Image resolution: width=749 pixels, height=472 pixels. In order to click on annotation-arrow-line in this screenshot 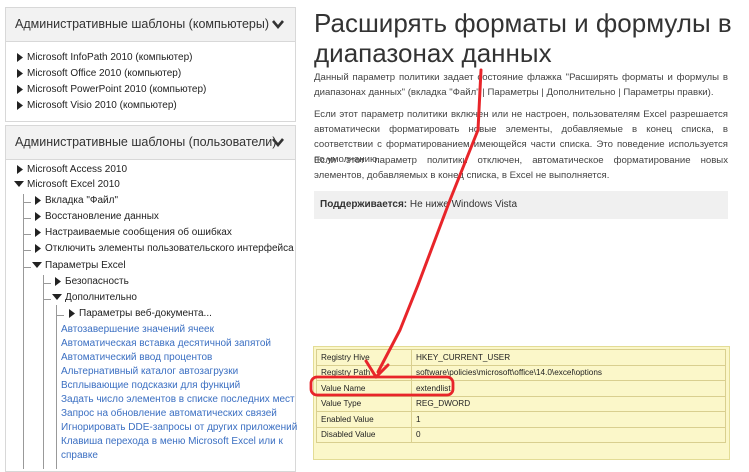, I will do `click(429, 221)`.